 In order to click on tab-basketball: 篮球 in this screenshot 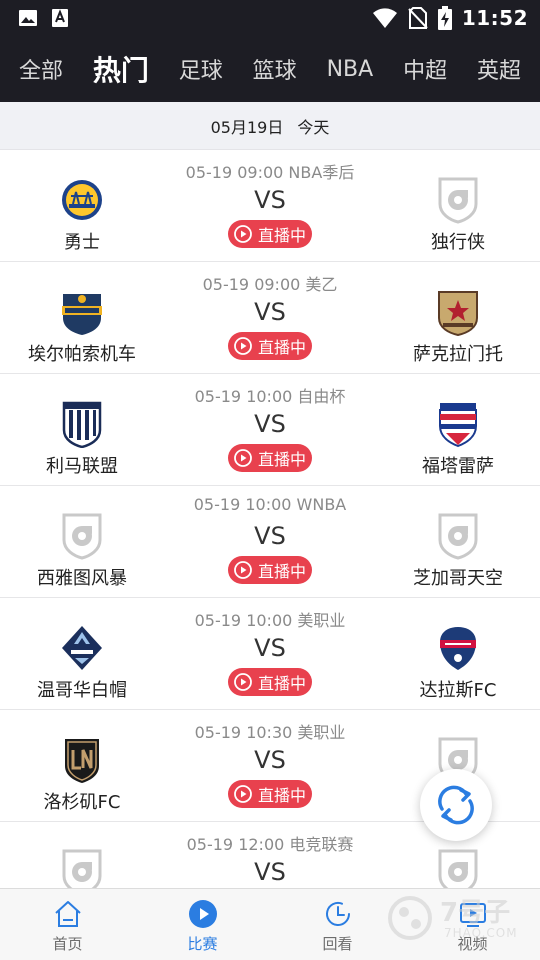, I will do `click(275, 69)`.